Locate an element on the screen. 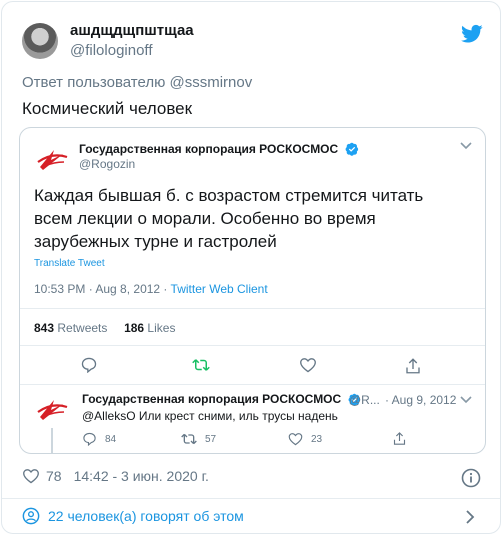 This screenshot has width=503, height=536. reply-to-label: Ответ пользователю @sssmirnov is located at coordinates (137, 82).